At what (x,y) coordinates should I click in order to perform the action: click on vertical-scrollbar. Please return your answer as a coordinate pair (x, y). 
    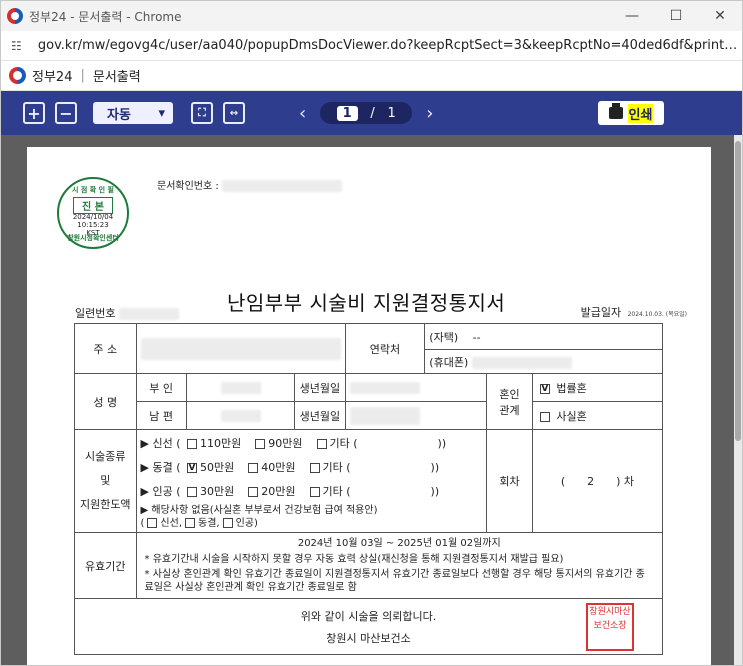
    Looking at the image, I should click on (738, 400).